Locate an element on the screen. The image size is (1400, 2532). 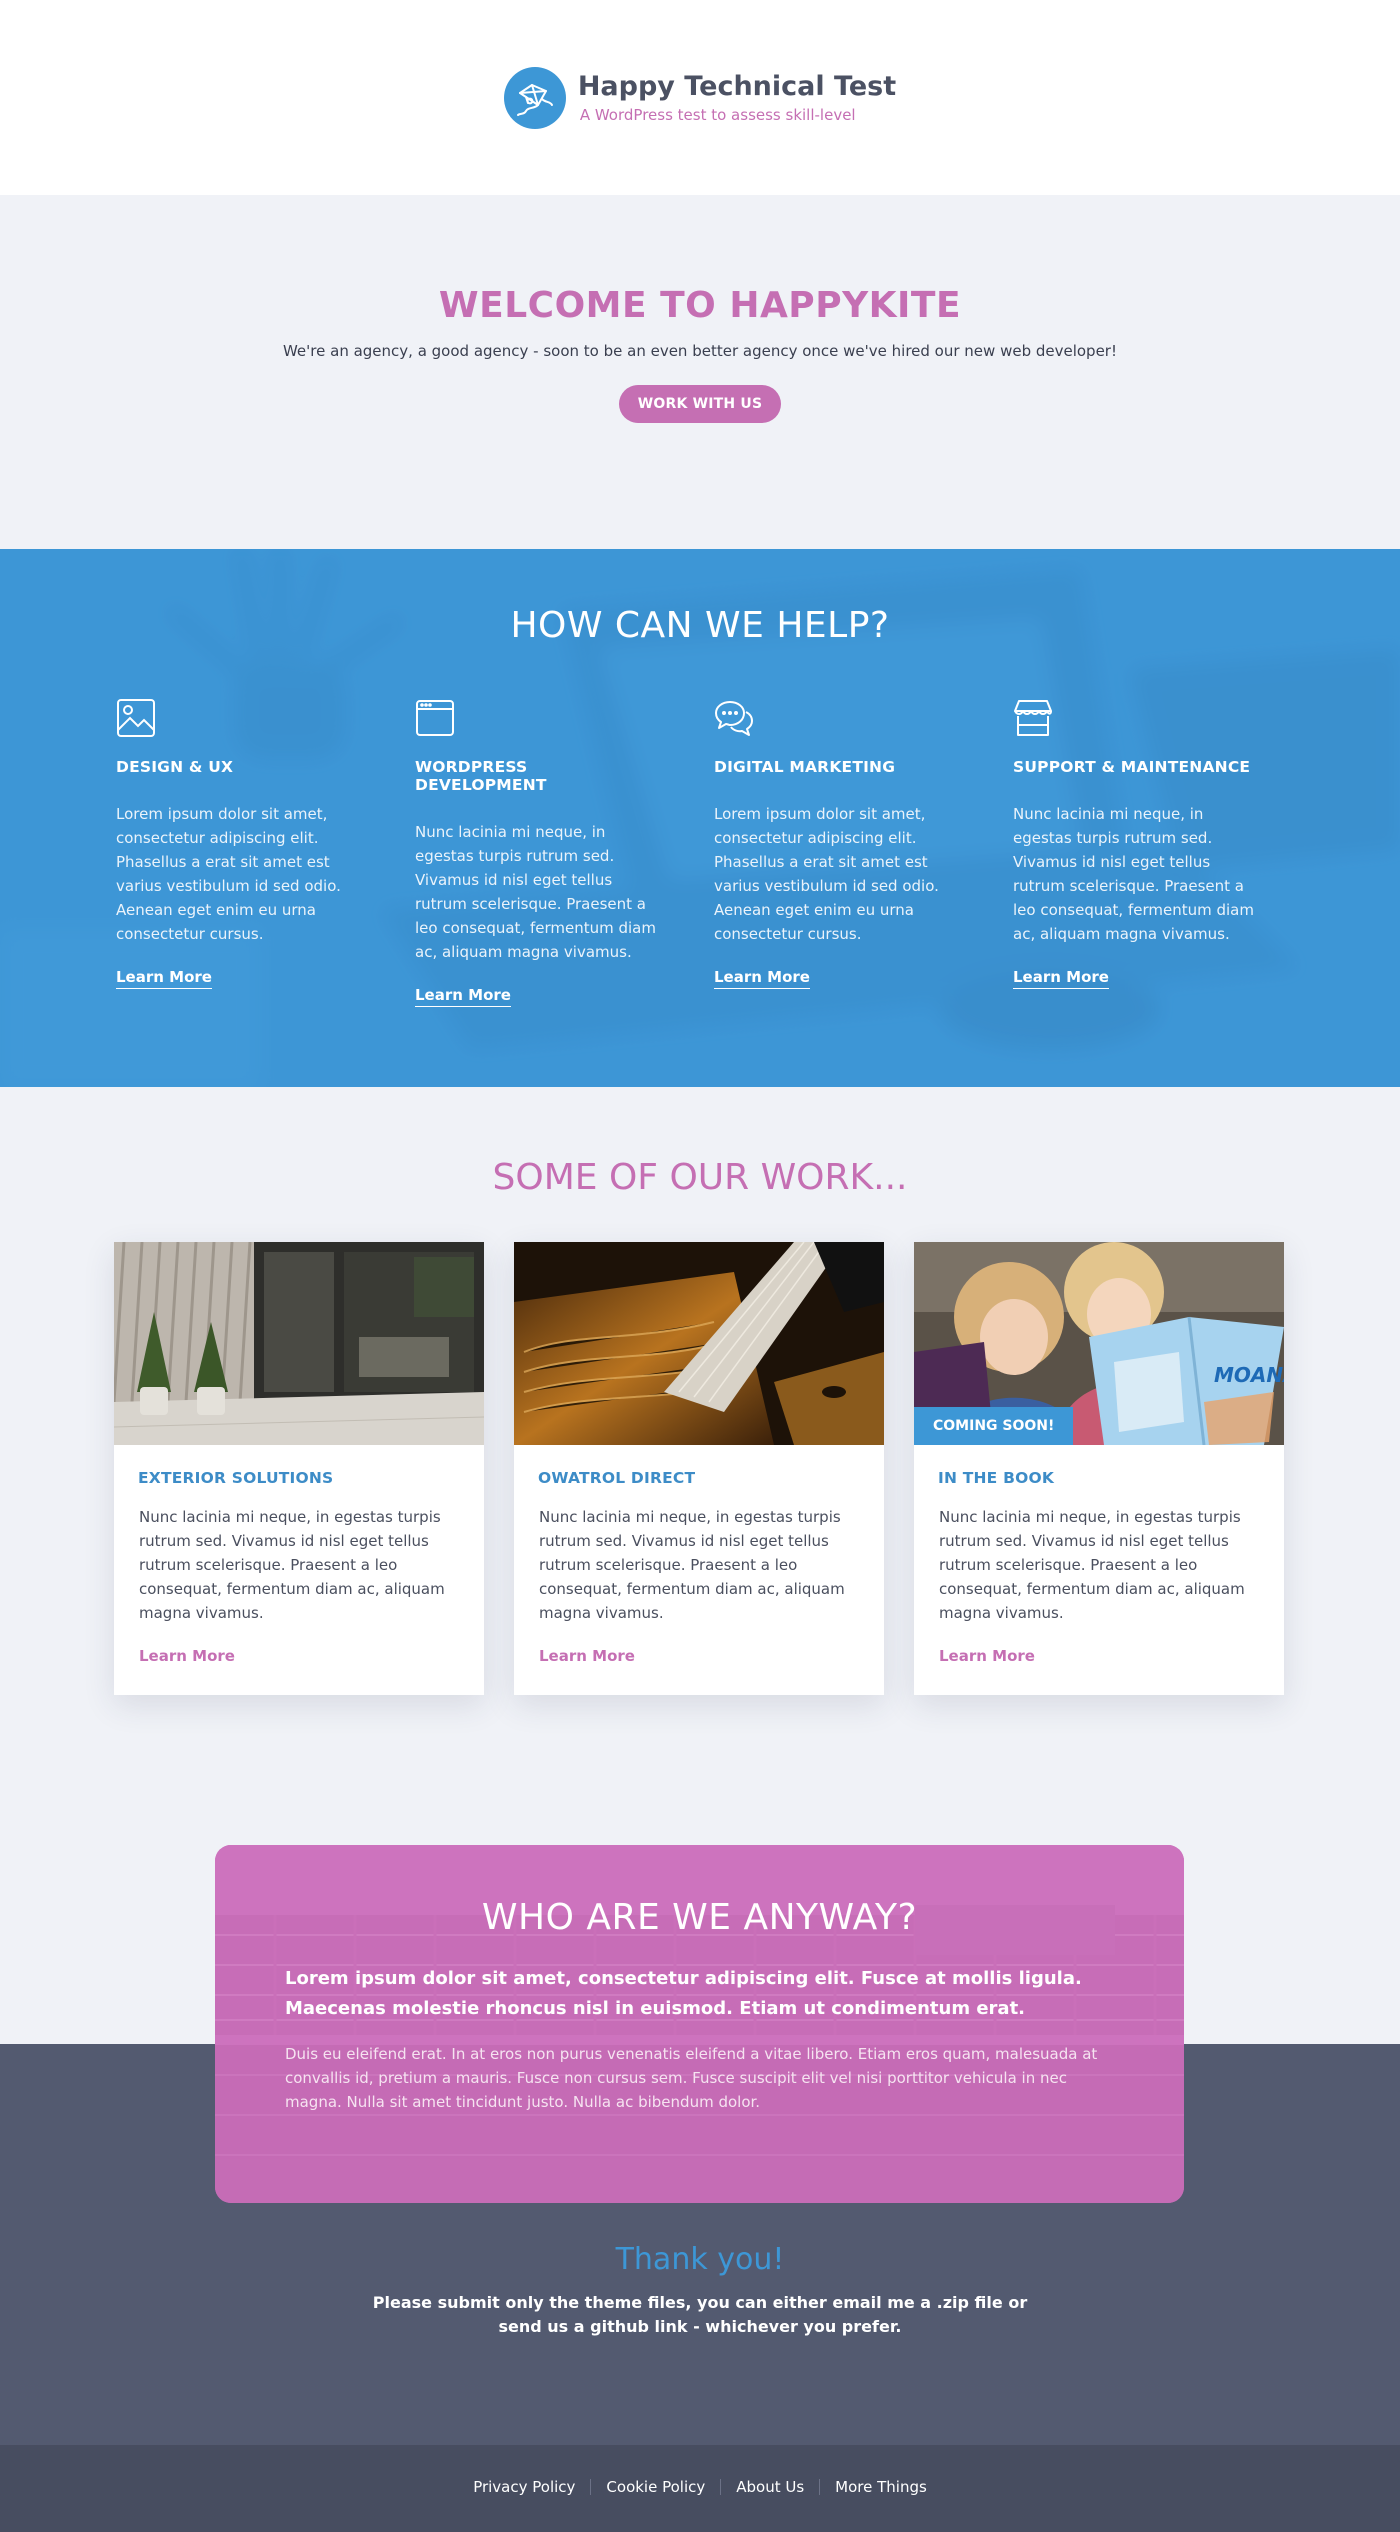
work-image-patio is located at coordinates (299, 1343).